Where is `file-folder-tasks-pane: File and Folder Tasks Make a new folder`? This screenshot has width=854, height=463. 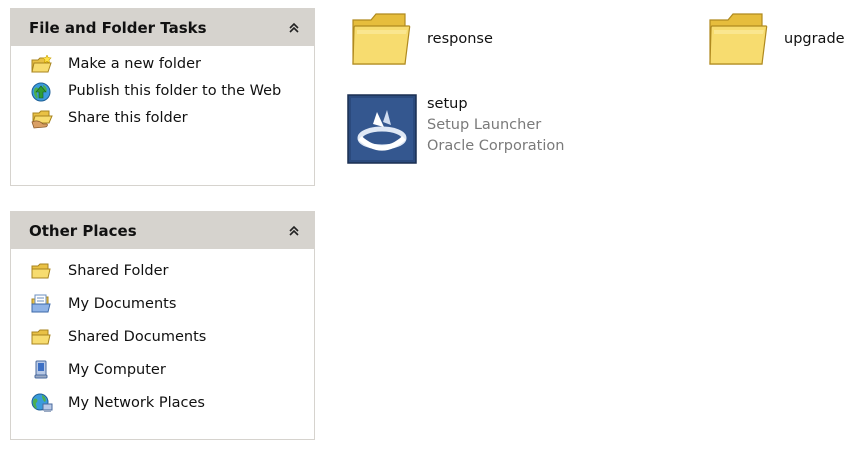
file-folder-tasks-pane: File and Folder Tasks Make a new folder is located at coordinates (162, 97).